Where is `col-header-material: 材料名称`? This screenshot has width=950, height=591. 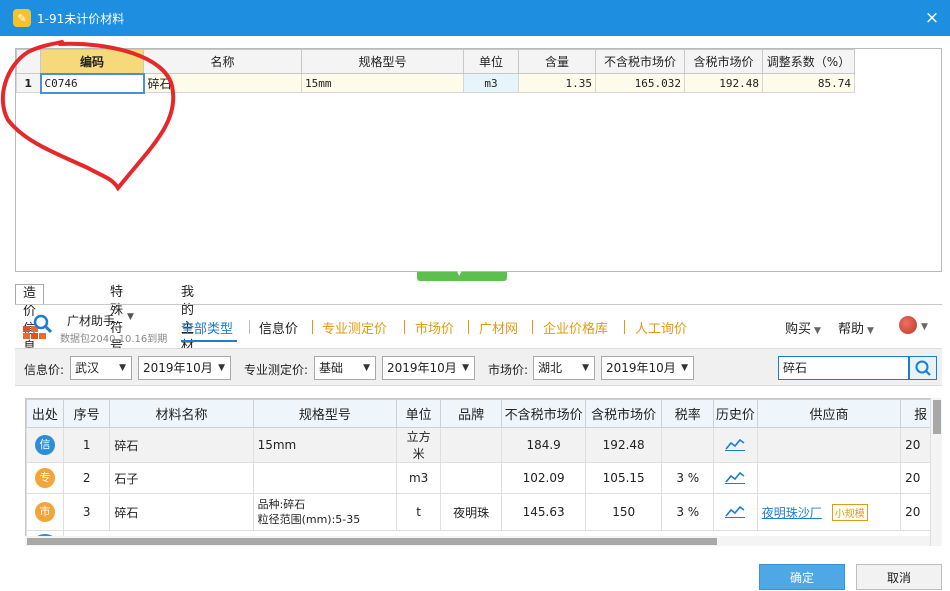 col-header-material: 材料名称 is located at coordinates (181, 413).